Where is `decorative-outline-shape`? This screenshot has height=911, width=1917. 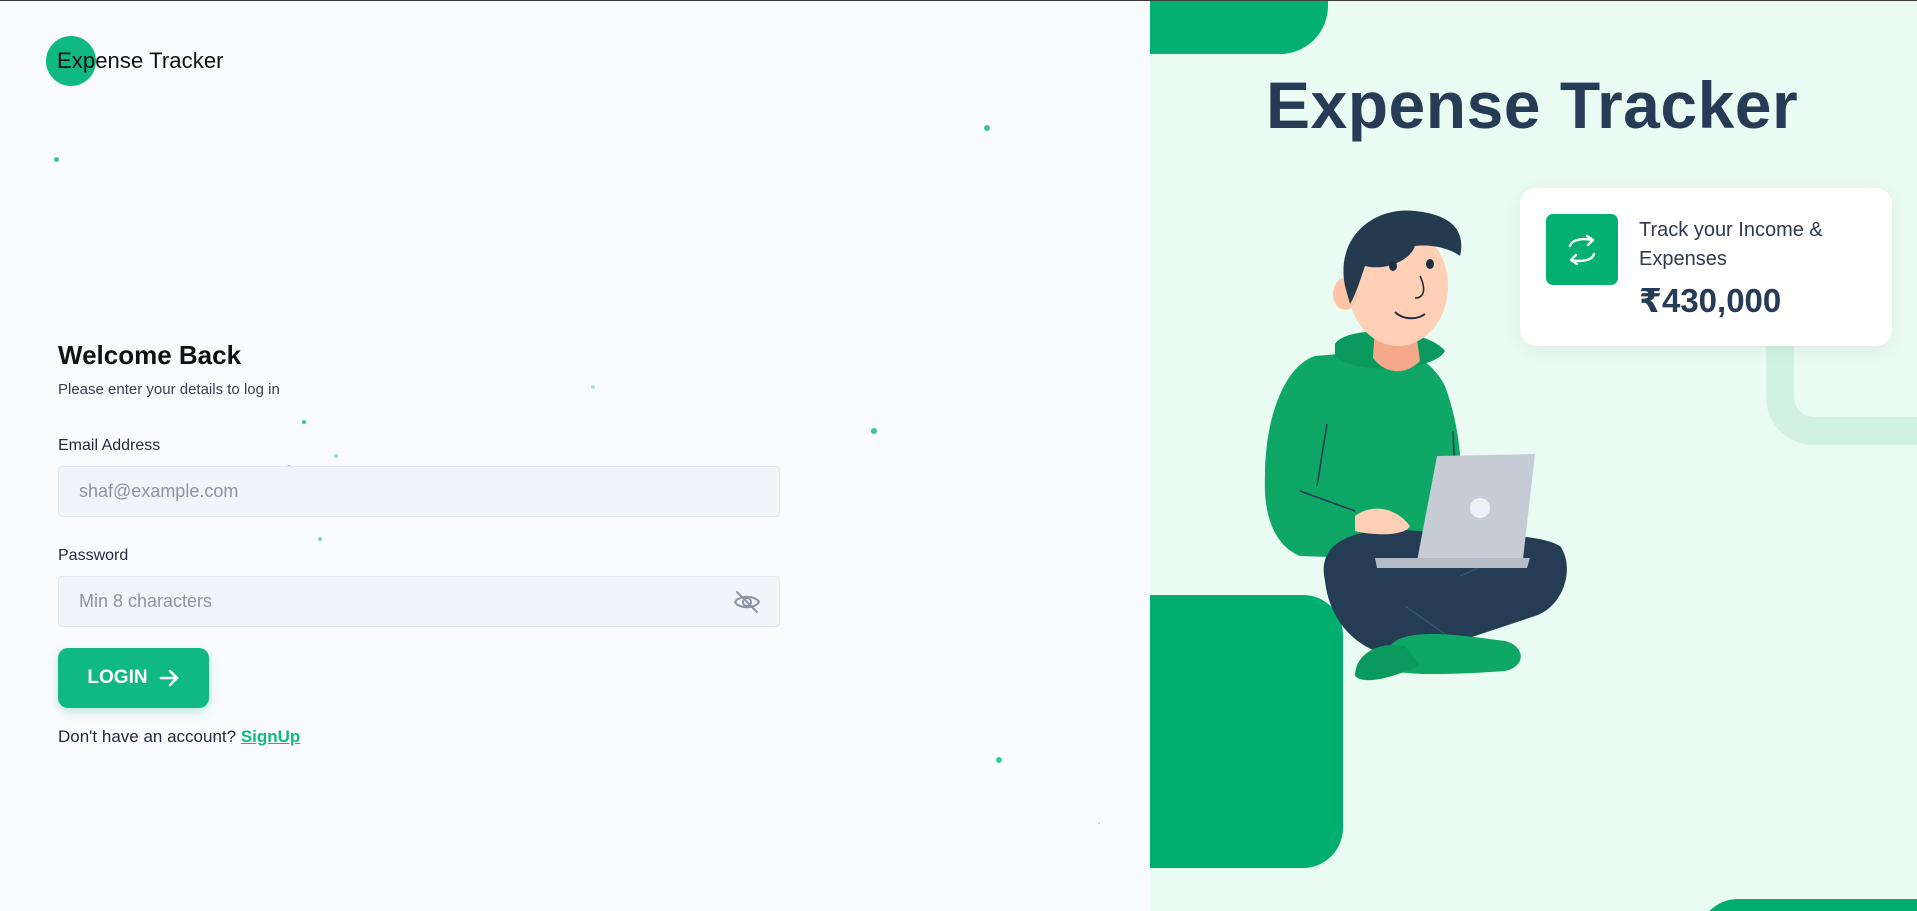
decorative-outline-shape is located at coordinates (1841, 393).